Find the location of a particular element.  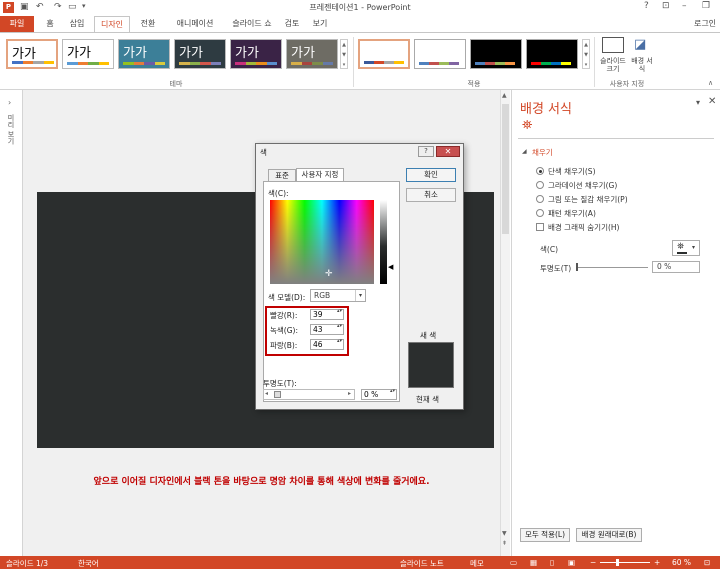

normal-view-icon: ▭ is located at coordinates (513, 562).